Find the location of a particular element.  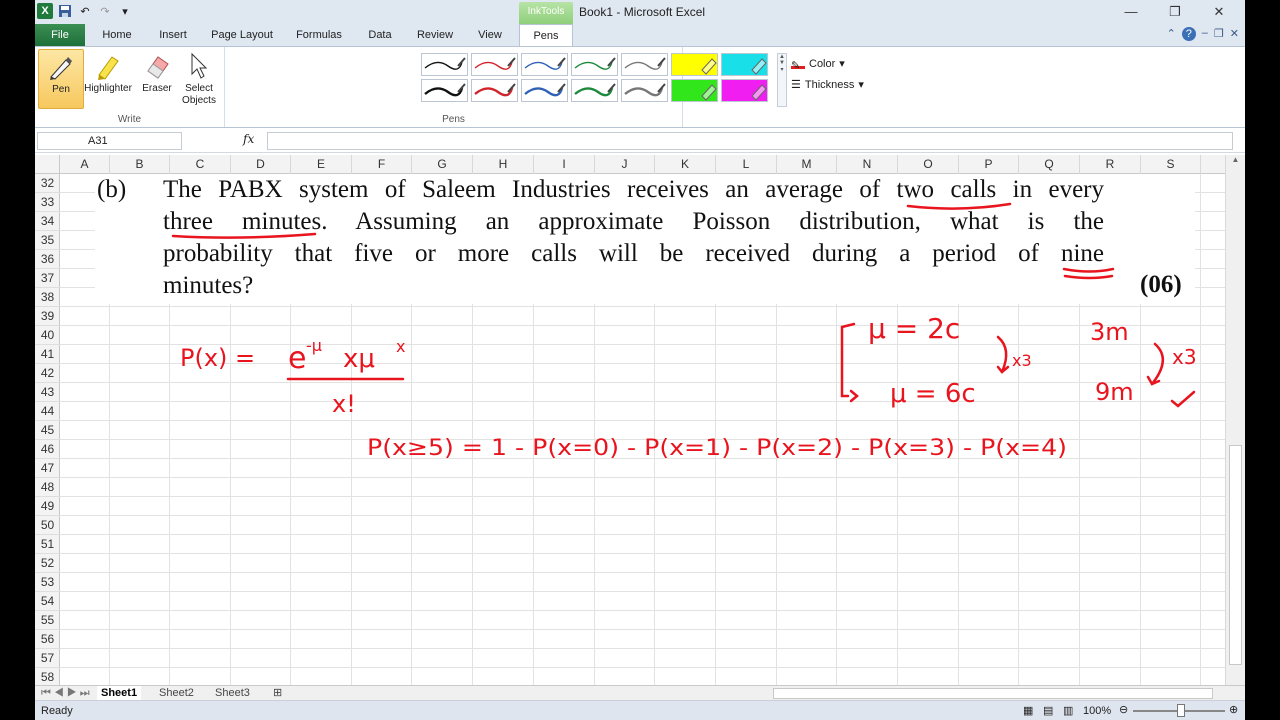

row-header-51: 51 is located at coordinates (47, 544).